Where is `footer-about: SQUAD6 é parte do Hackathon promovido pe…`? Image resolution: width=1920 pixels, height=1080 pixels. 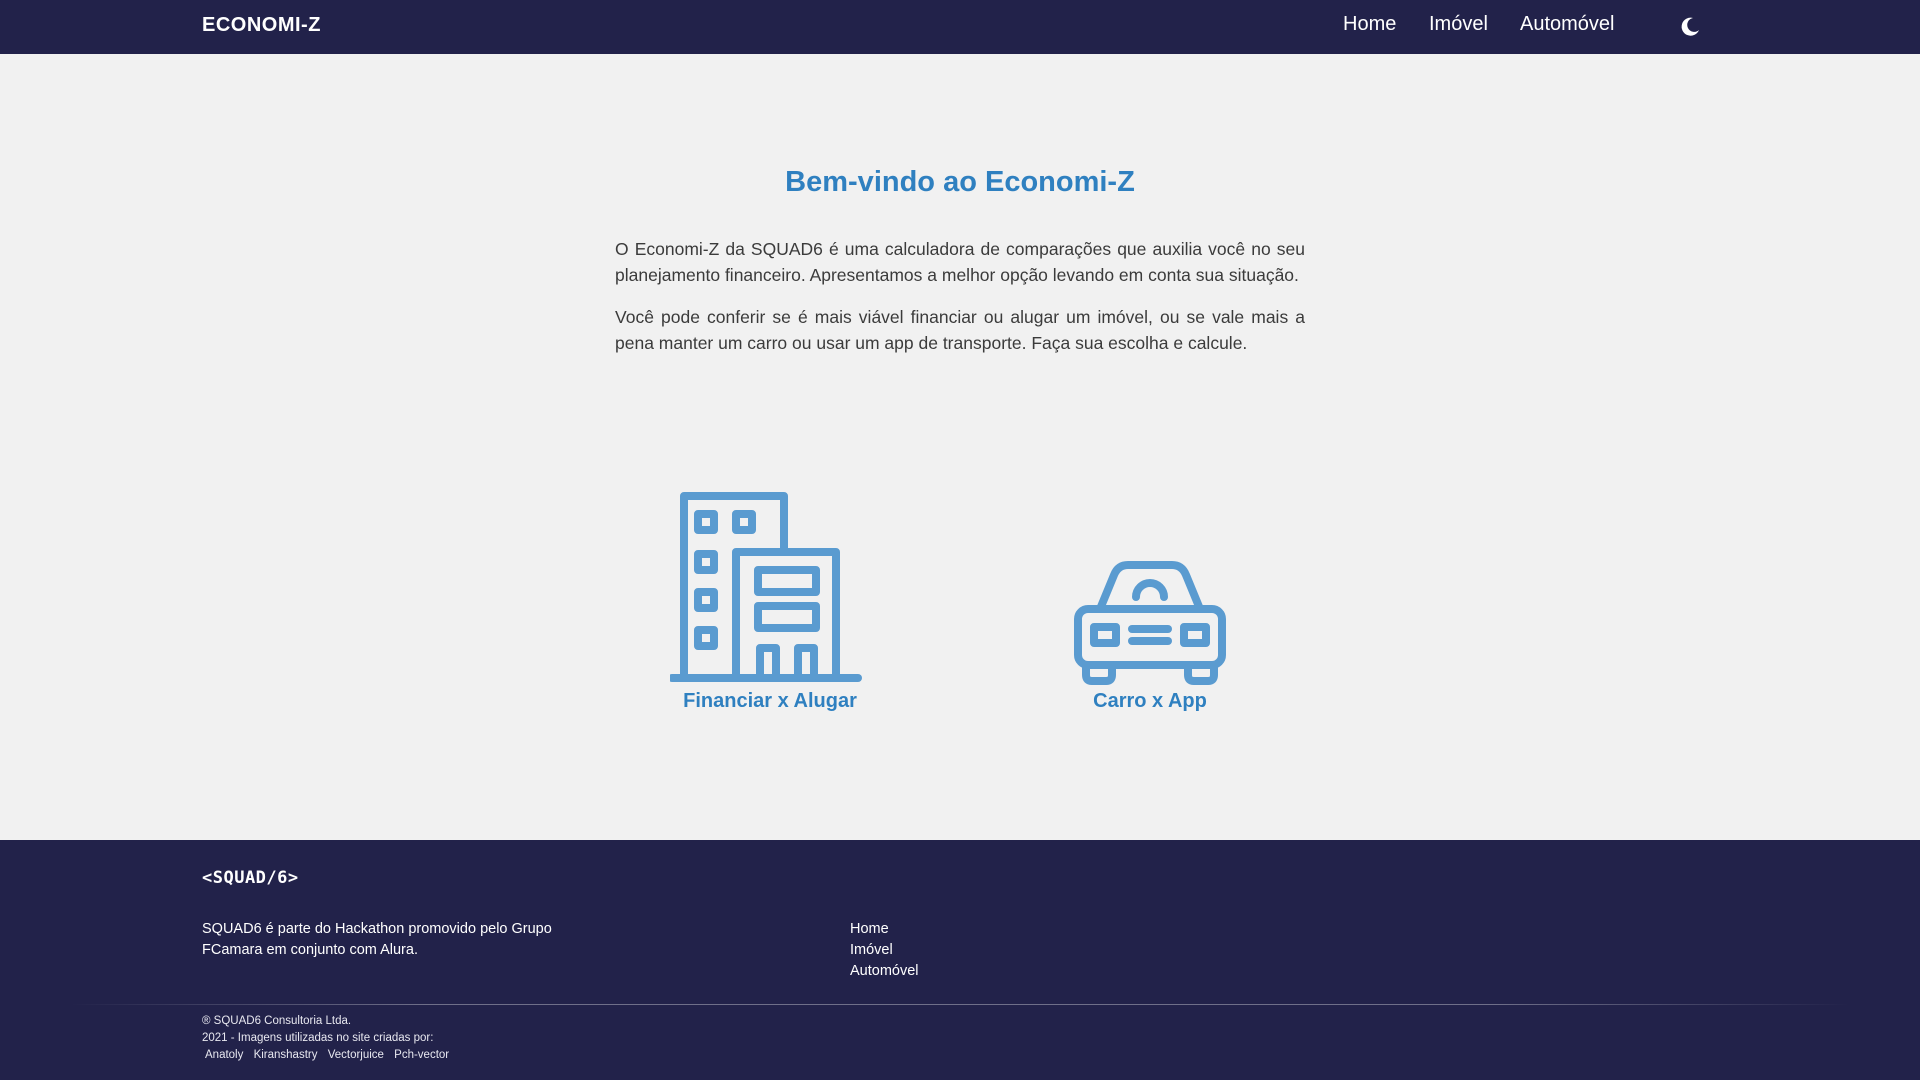 footer-about: SQUAD6 é parte do Hackathon promovido pe… is located at coordinates (377, 939).